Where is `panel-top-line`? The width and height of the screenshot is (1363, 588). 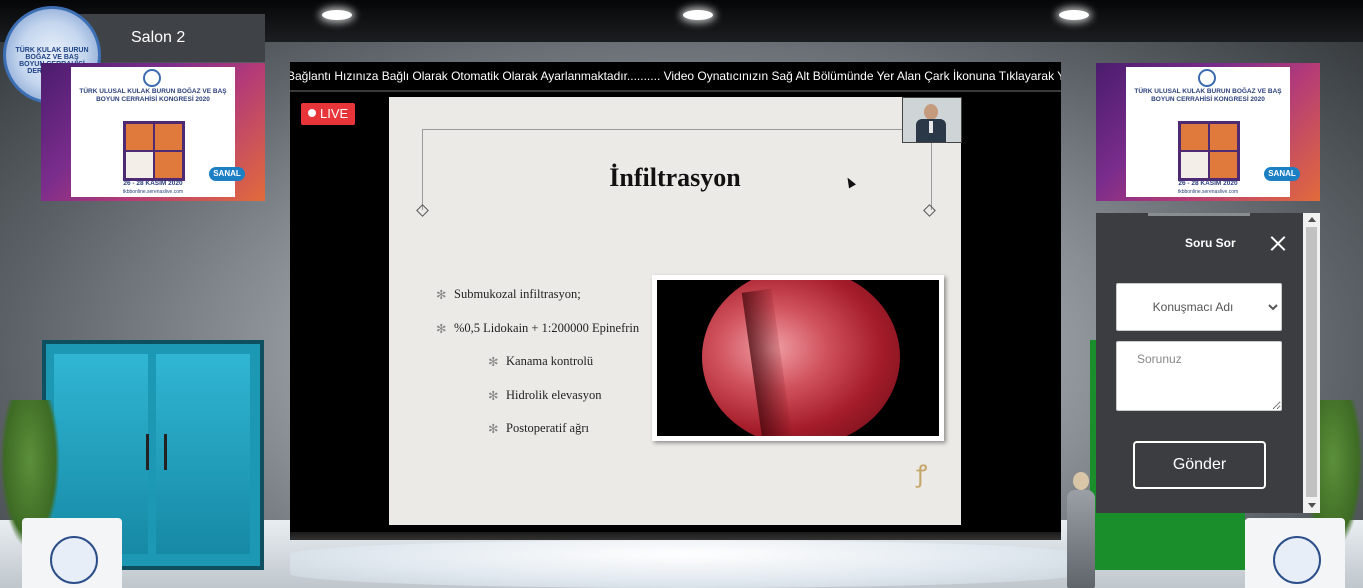
panel-top-line is located at coordinates (1199, 214).